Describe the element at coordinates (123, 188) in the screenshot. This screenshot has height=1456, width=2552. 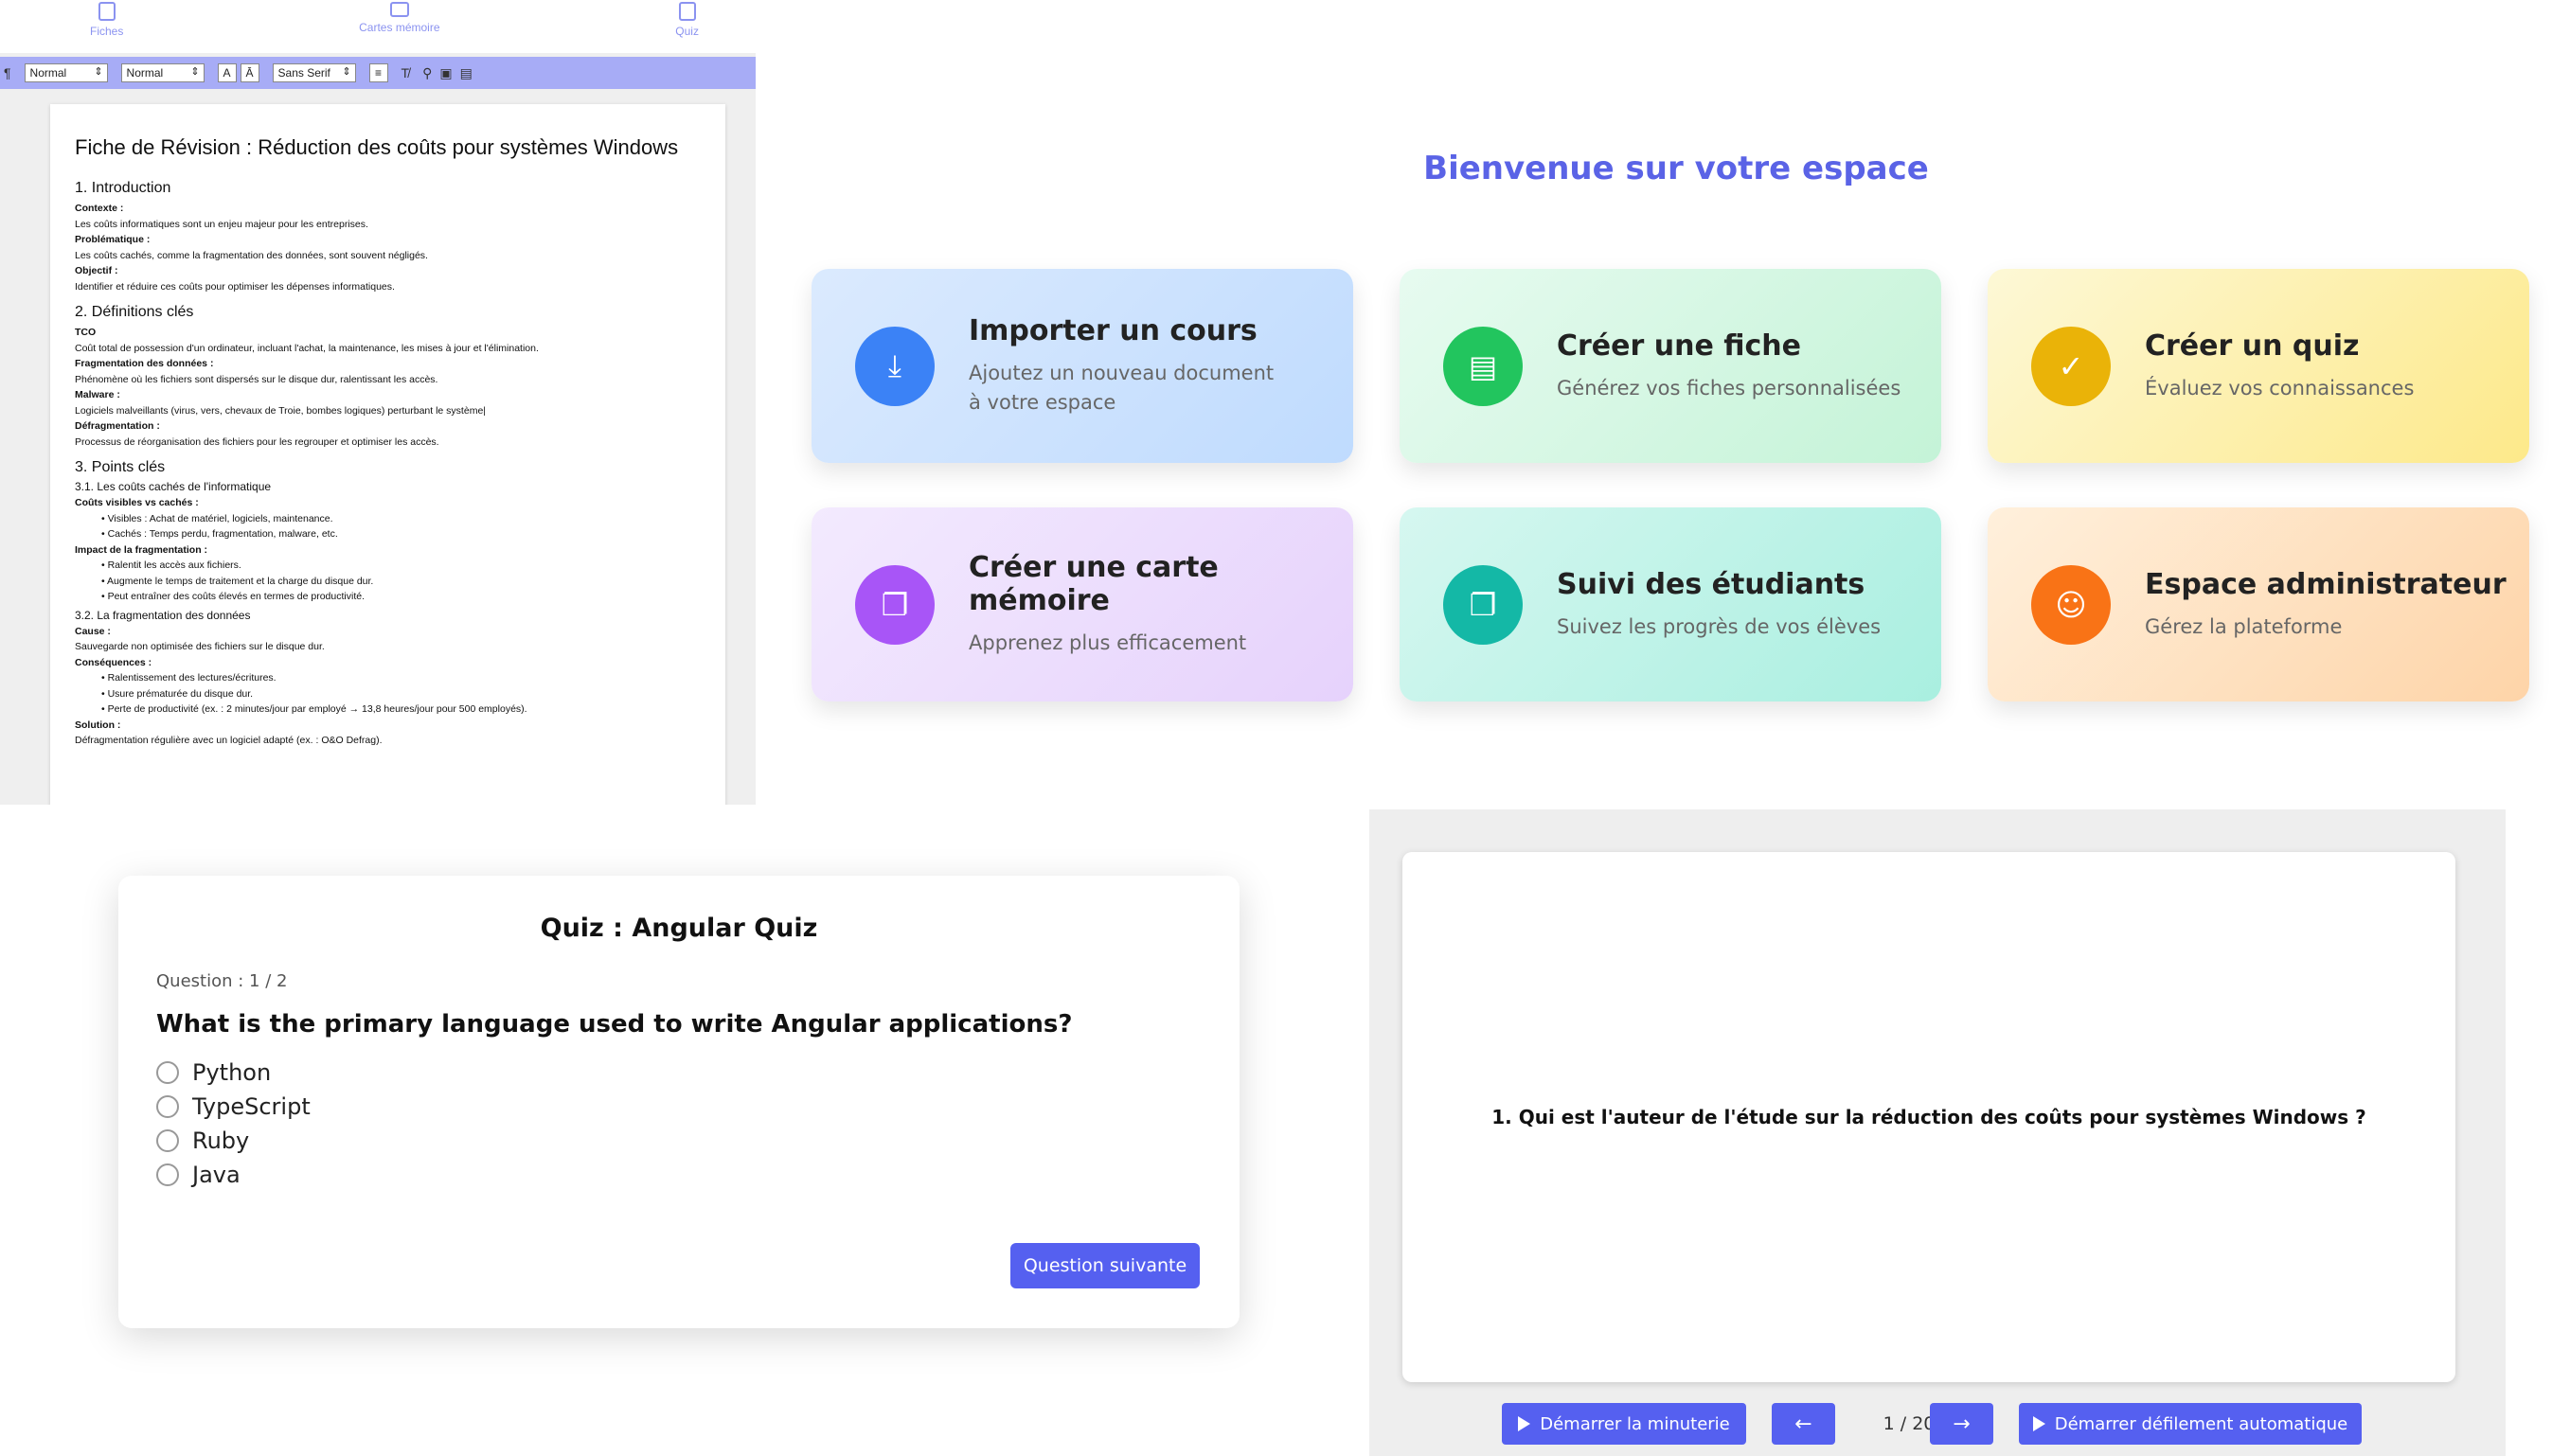
I see `doc-section-heading: 1. Introduction` at that location.